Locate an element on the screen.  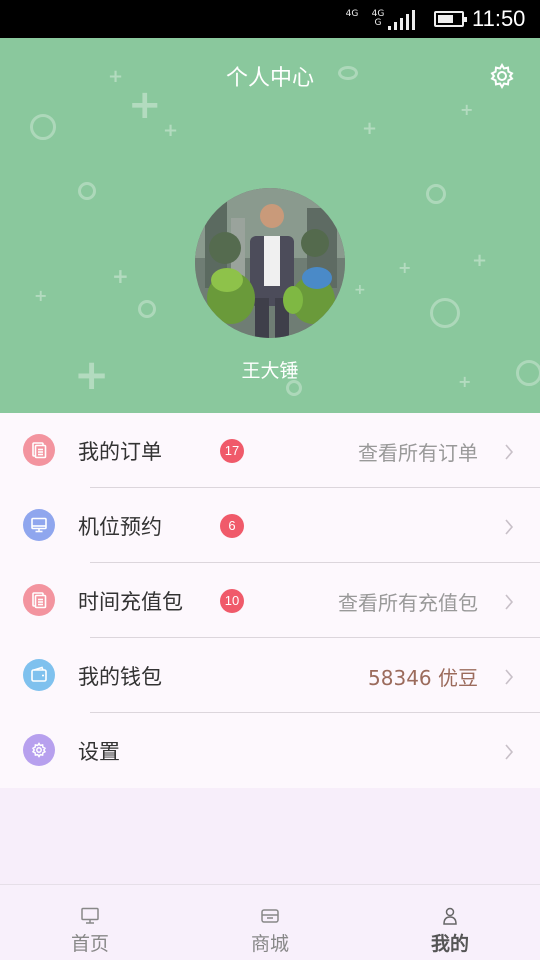
menu-item-label: 设置 is located at coordinates (99, 752).